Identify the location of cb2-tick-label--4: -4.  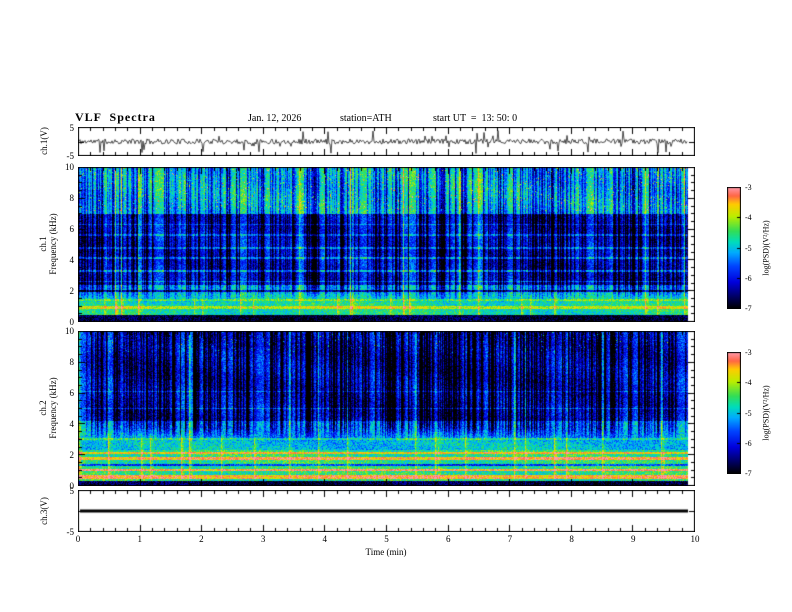
(748, 383).